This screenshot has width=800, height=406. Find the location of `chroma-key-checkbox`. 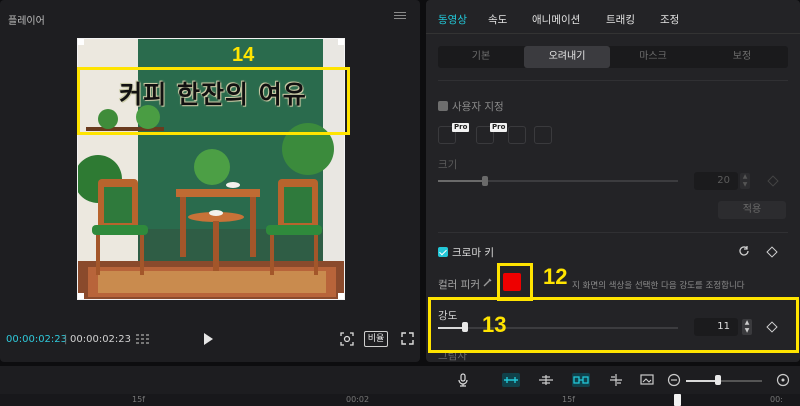

chroma-key-checkbox is located at coordinates (443, 252).